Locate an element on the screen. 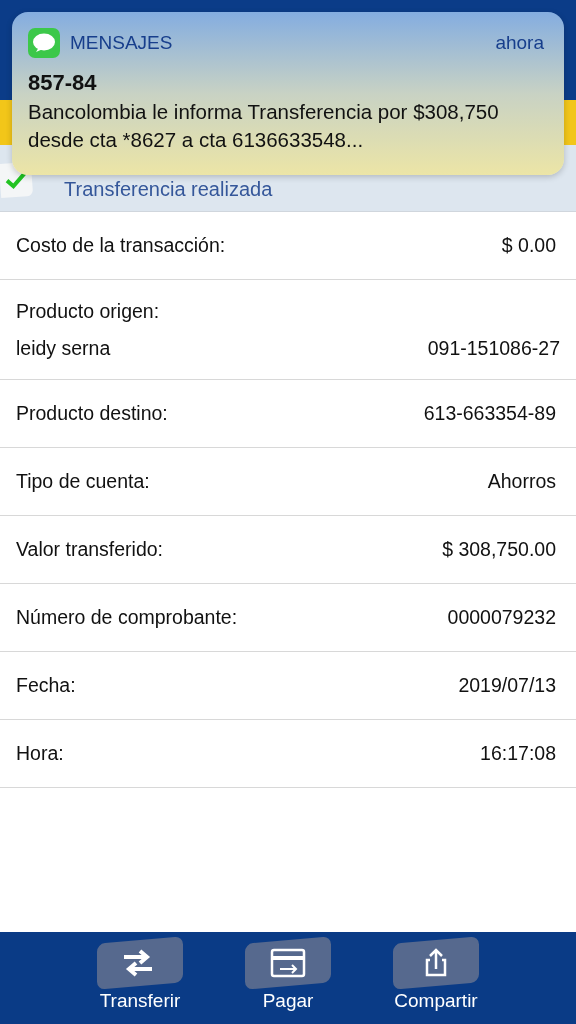  field-label: Número de comprobante: is located at coordinates (127, 617).